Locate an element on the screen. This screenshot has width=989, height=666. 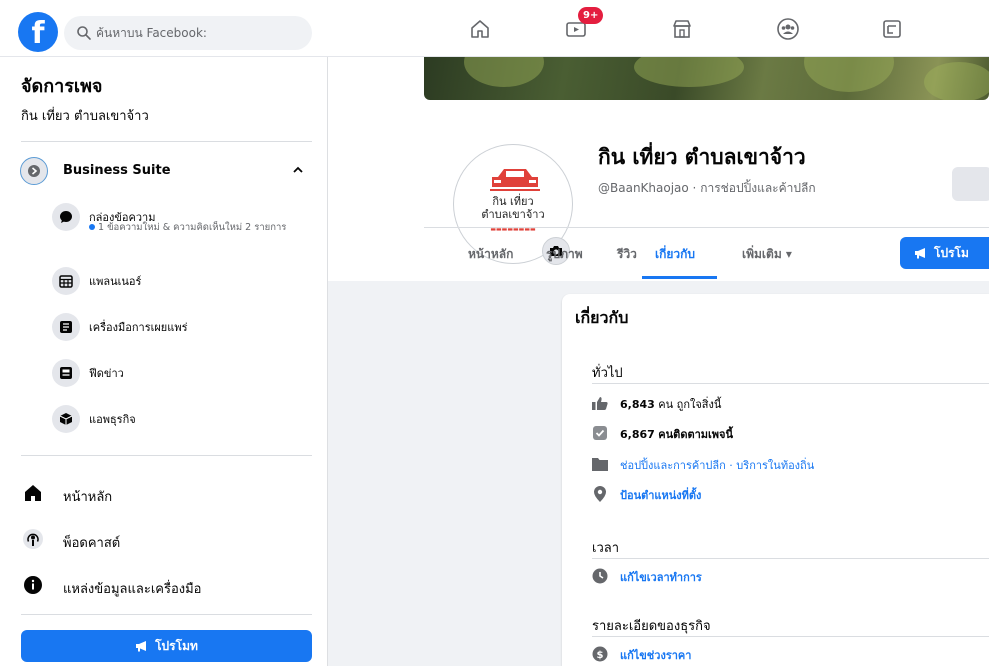
hours-row: แก้ไขเวลาทำการ is located at coordinates (787, 576).